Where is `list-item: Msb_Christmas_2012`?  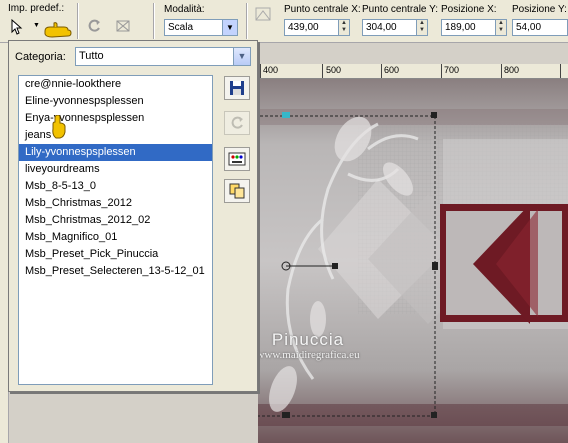 list-item: Msb_Christmas_2012 is located at coordinates (115, 203).